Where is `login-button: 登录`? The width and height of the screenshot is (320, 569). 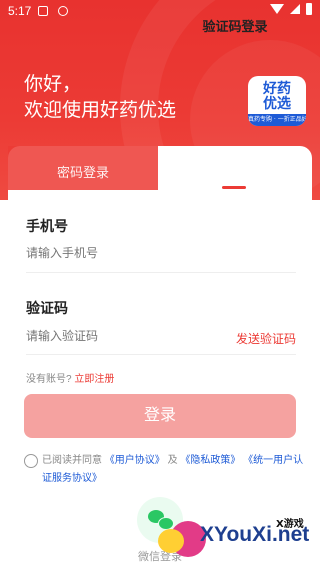
login-button: 登录 is located at coordinates (160, 416).